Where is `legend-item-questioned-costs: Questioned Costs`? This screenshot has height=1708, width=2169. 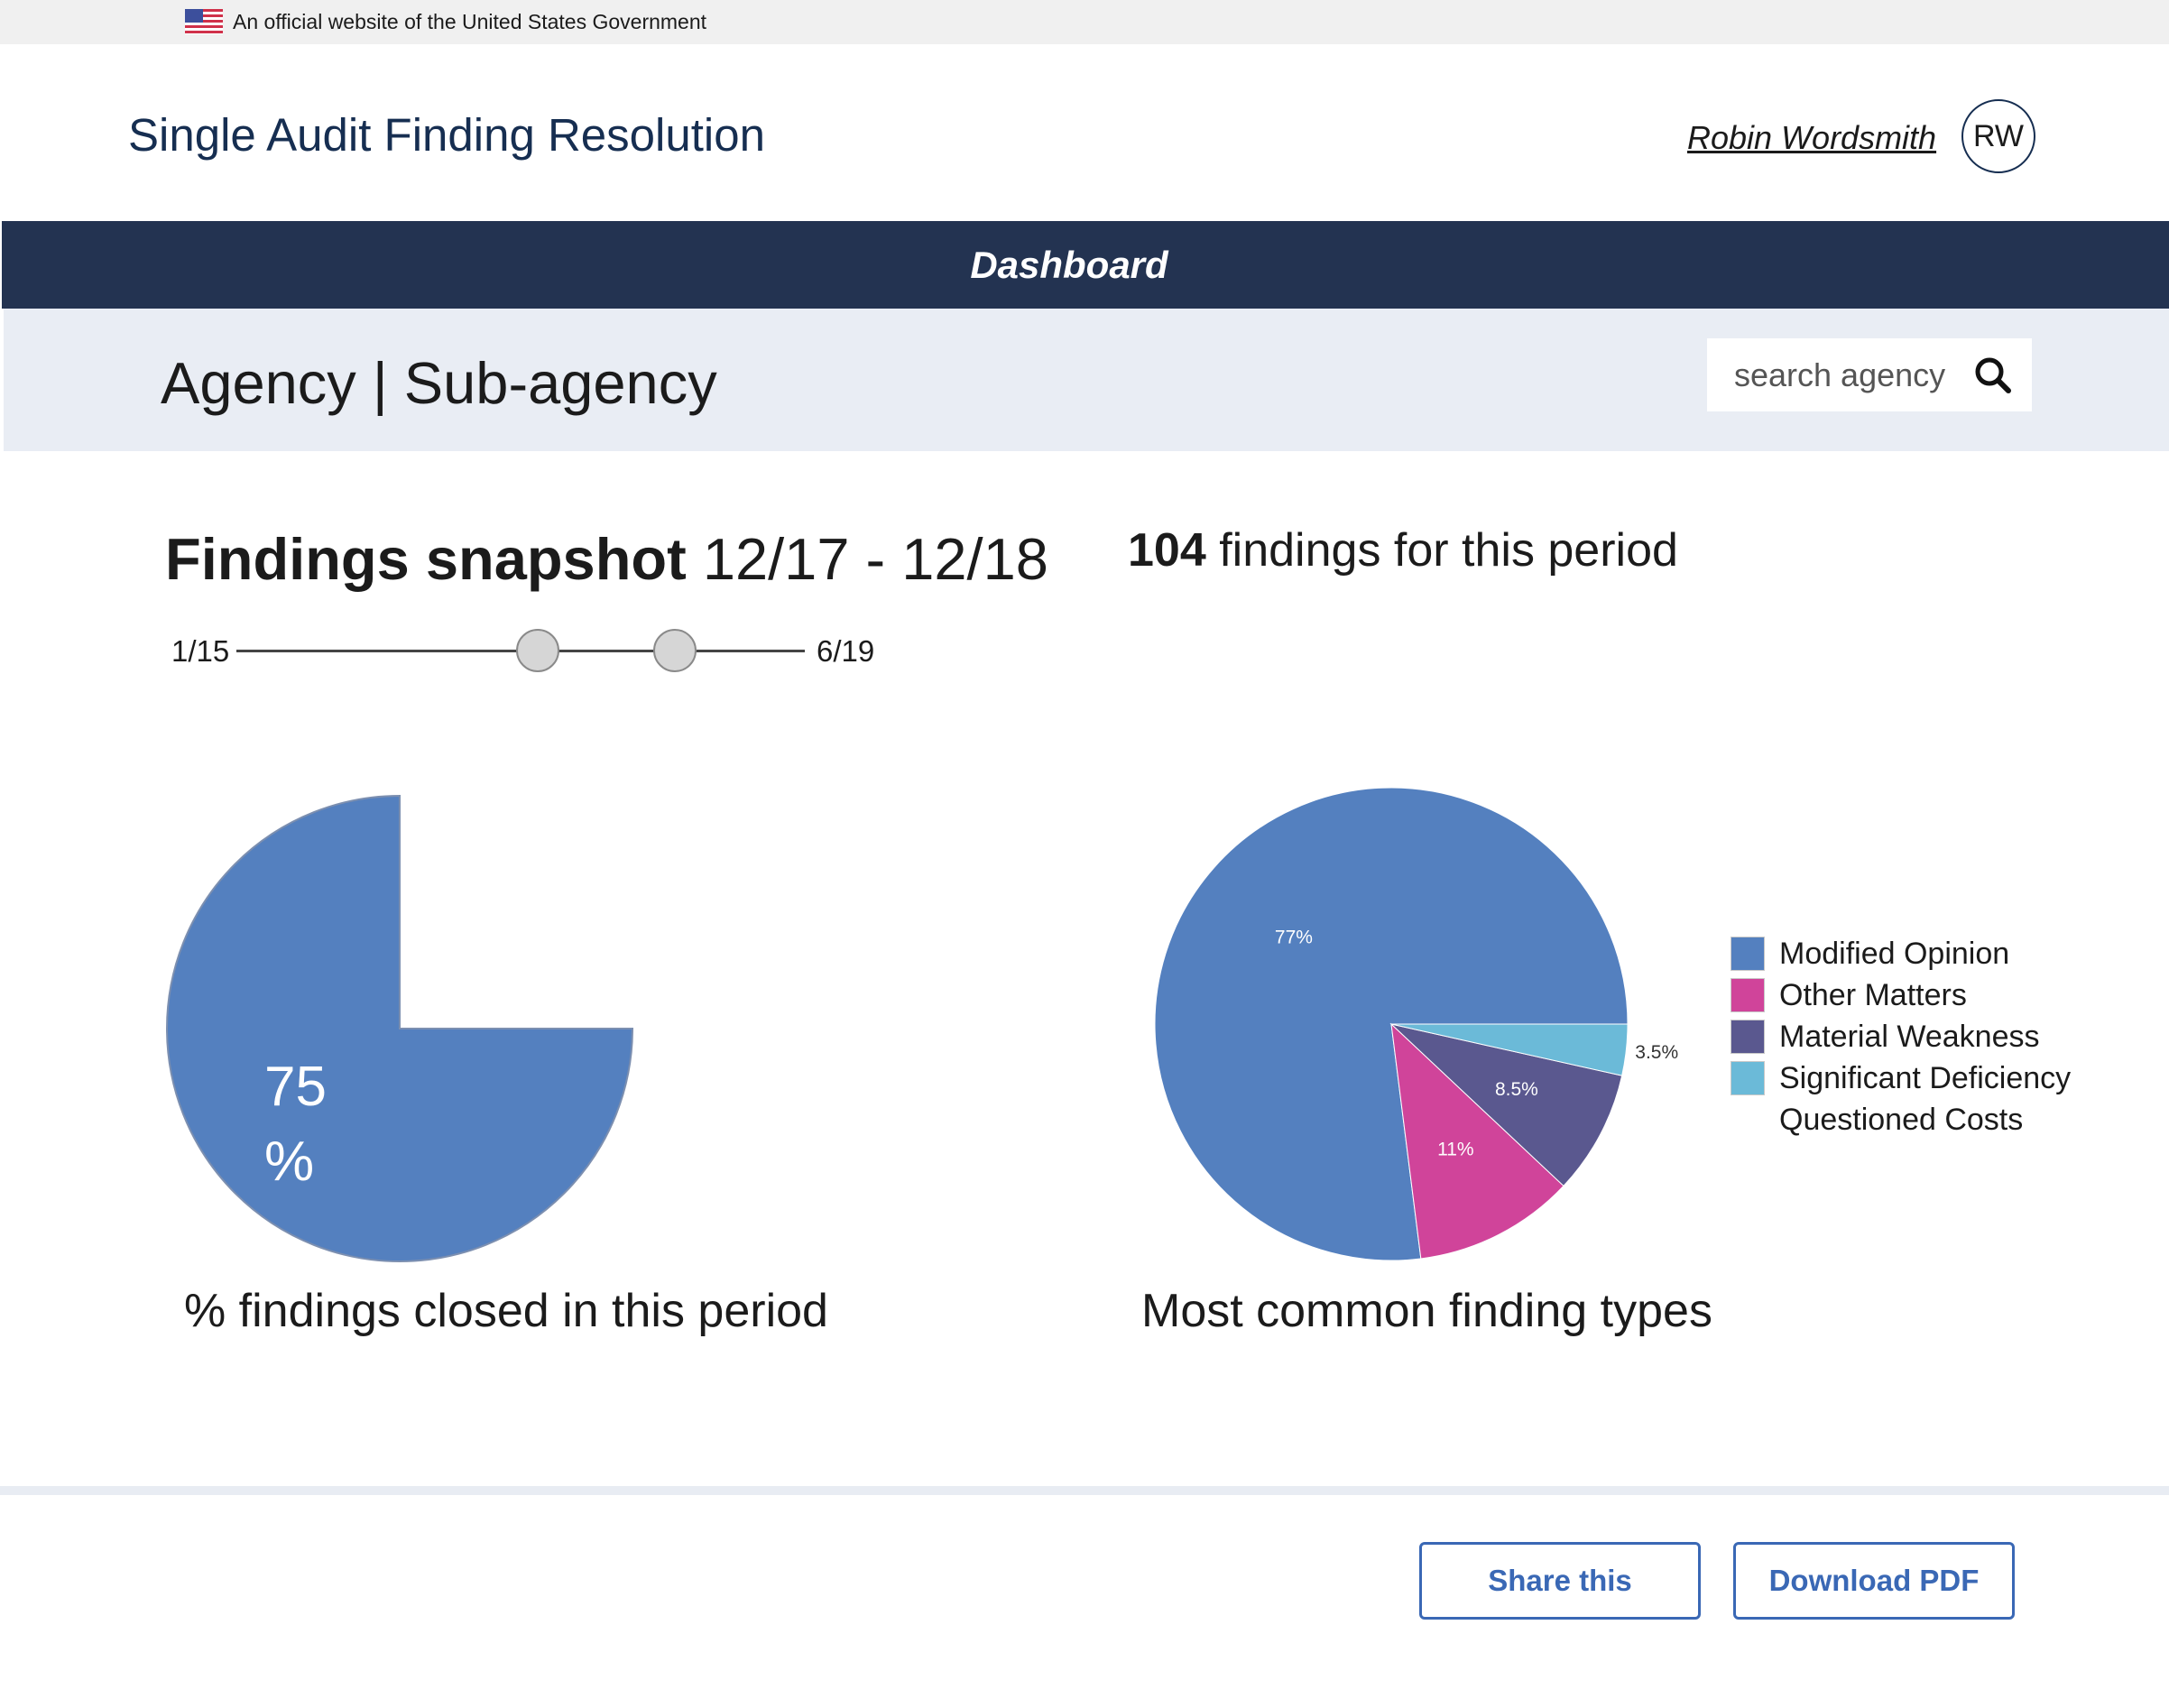 legend-item-questioned-costs: Questioned Costs is located at coordinates (1901, 1119).